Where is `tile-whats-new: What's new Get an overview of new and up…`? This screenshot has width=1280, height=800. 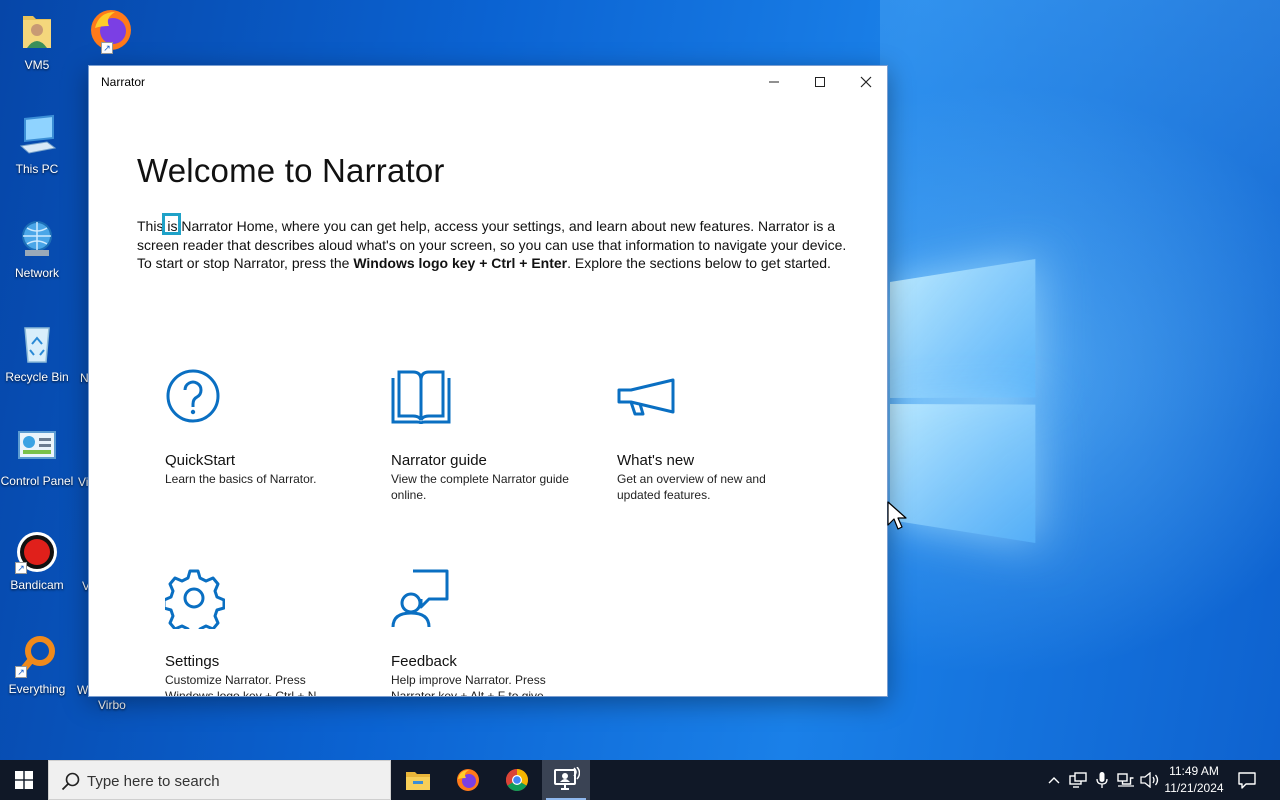 tile-whats-new: What's new Get an overview of new and up… is located at coordinates (717, 435).